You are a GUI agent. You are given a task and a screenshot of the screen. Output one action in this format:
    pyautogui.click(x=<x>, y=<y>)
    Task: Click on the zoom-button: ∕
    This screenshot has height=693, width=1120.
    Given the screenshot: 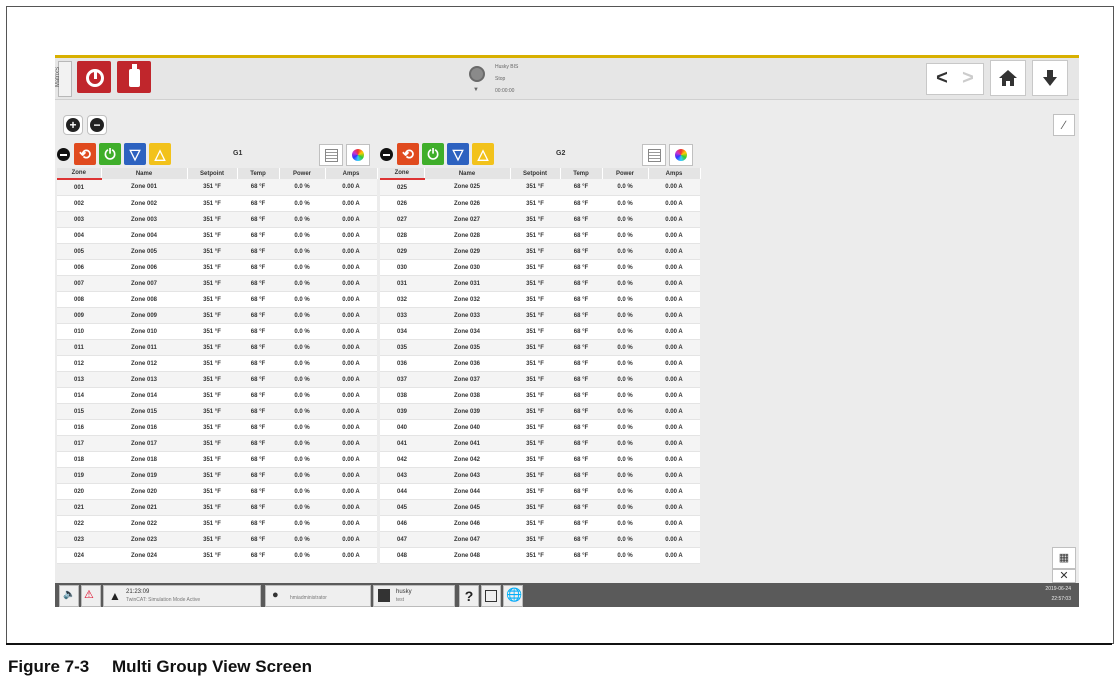 What is the action you would take?
    pyautogui.click(x=1064, y=125)
    